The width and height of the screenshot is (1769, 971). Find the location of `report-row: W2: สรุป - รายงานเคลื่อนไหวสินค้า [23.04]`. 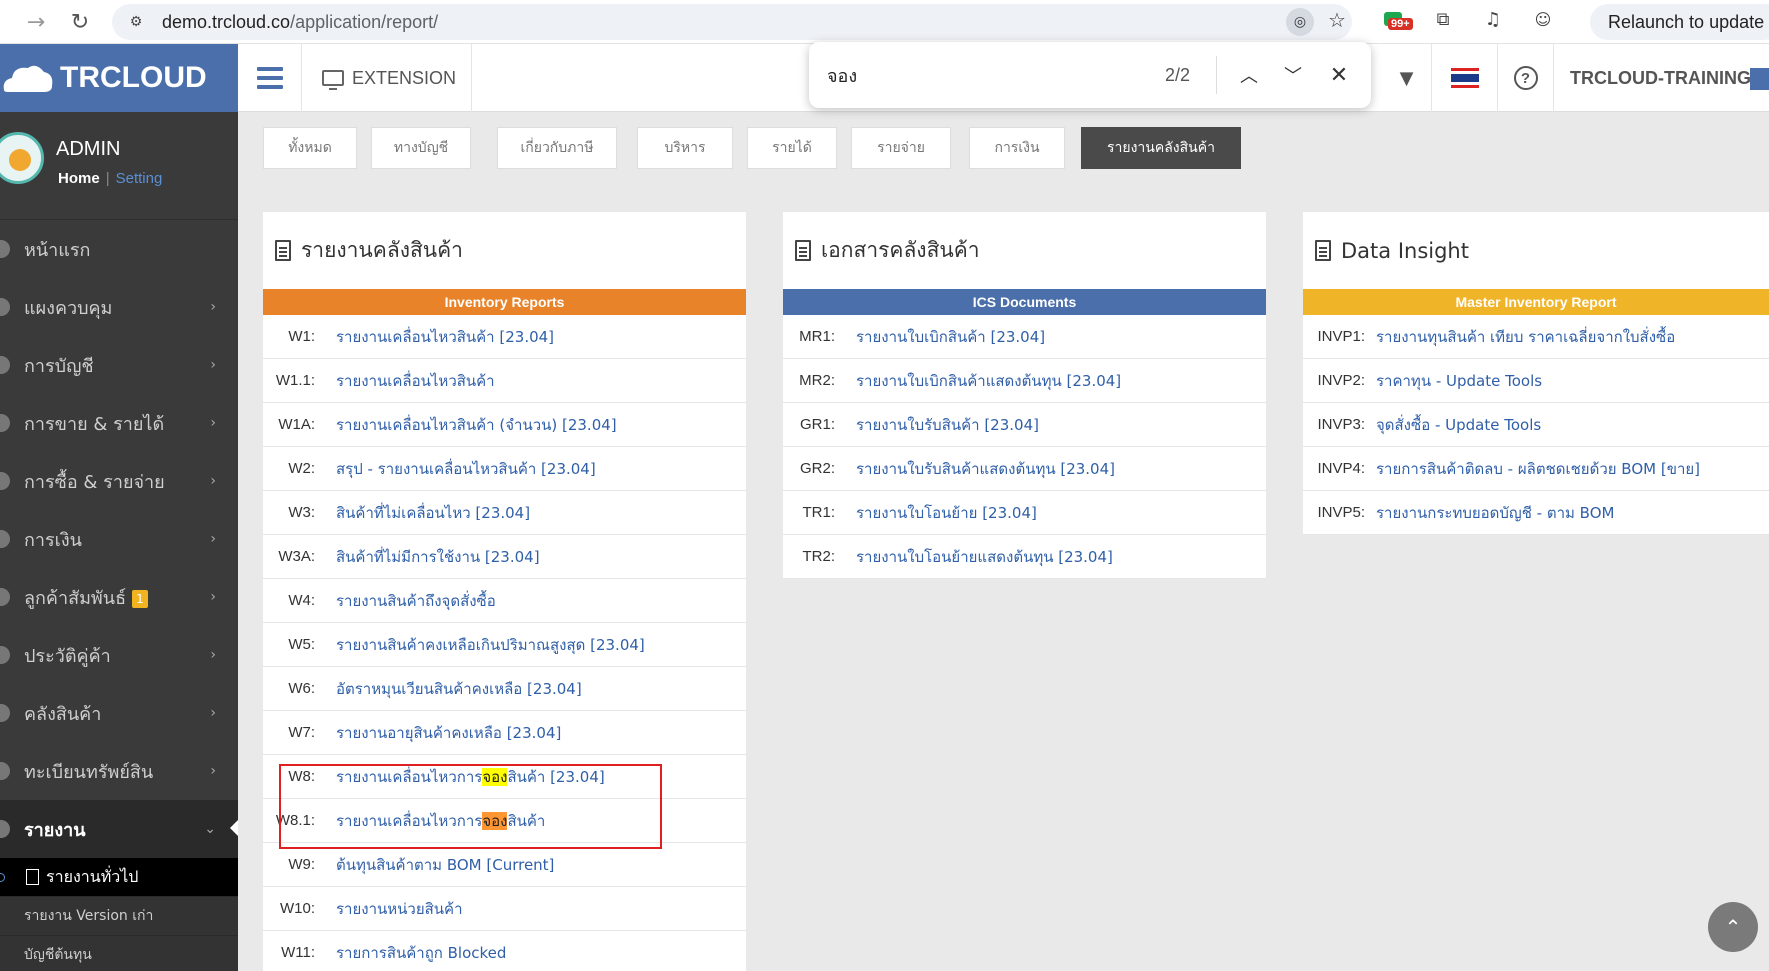

report-row: W2: สรุป - รายงานเคลื่อนไหวสินค้า [23.04] is located at coordinates (504, 469).